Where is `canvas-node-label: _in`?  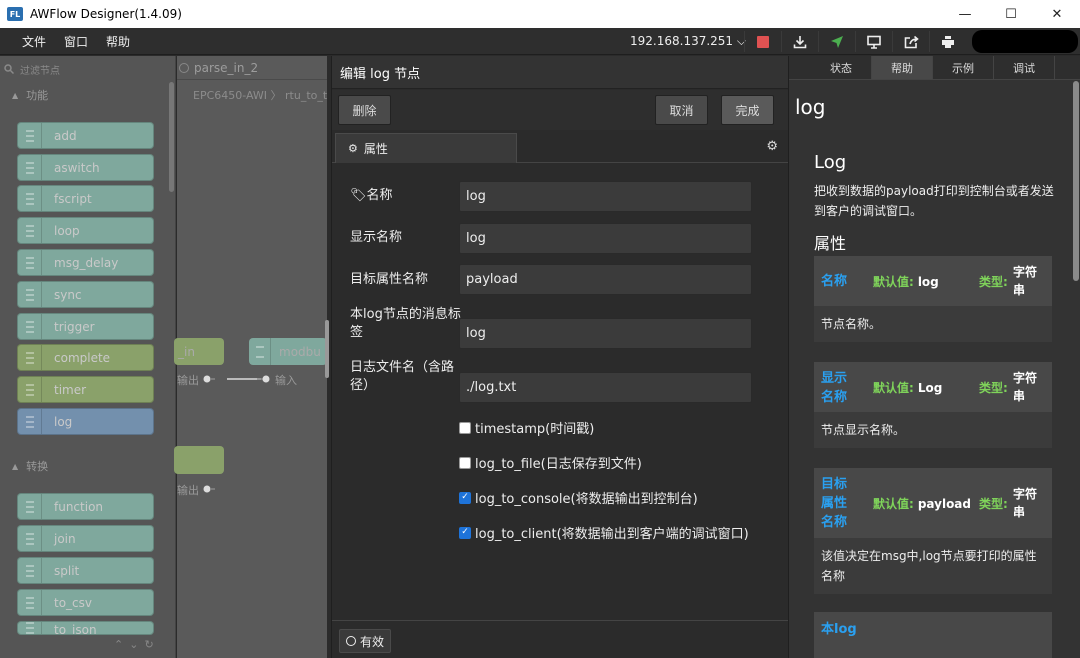 canvas-node-label: _in is located at coordinates (186, 351).